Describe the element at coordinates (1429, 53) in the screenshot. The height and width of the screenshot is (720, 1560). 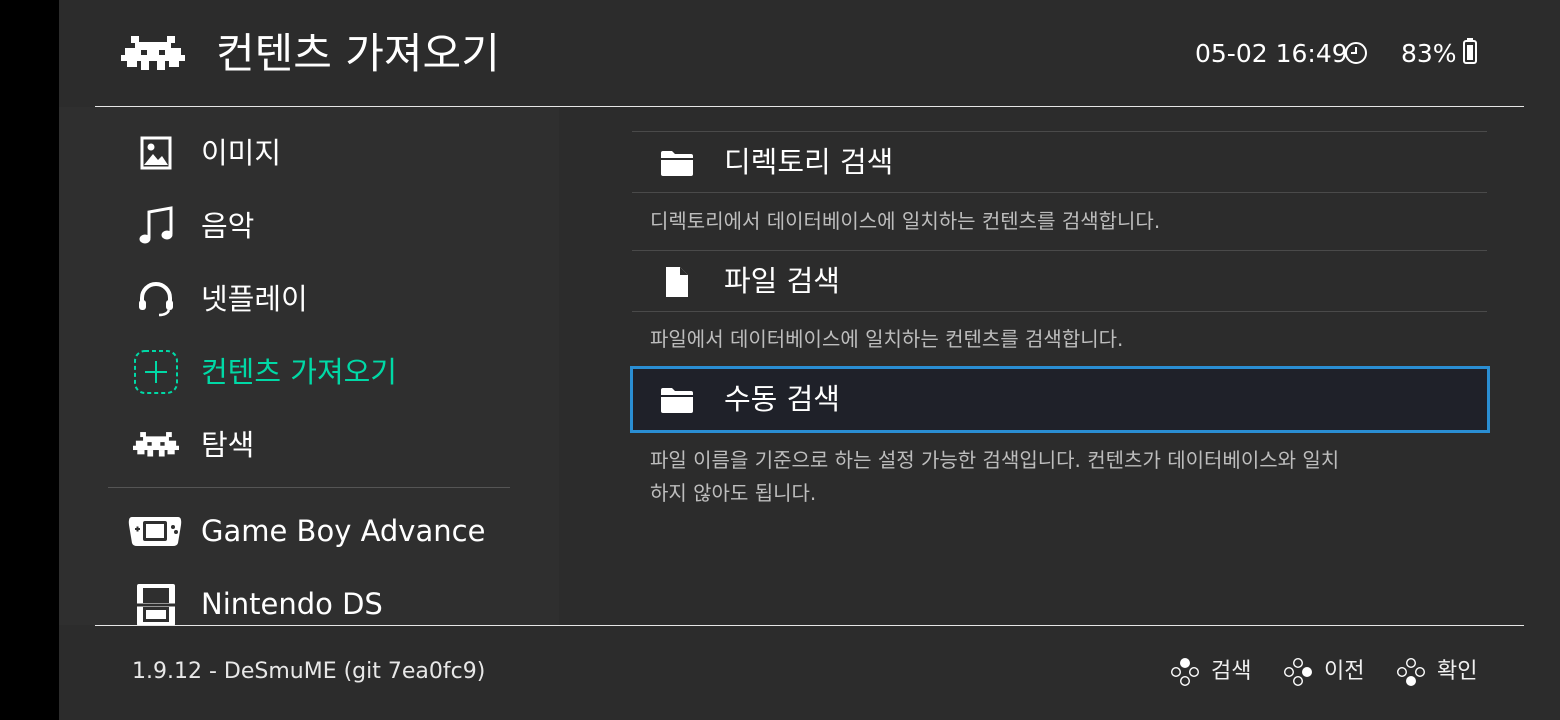
I see `battery-text: 83%` at that location.